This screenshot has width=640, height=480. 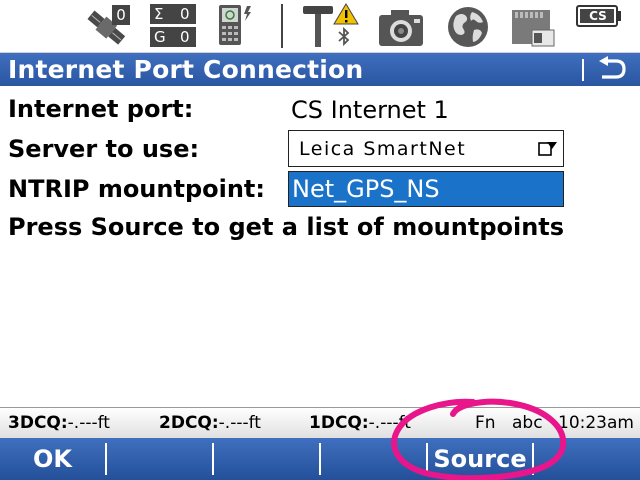 I want to click on softkey-f6, so click(x=587, y=459).